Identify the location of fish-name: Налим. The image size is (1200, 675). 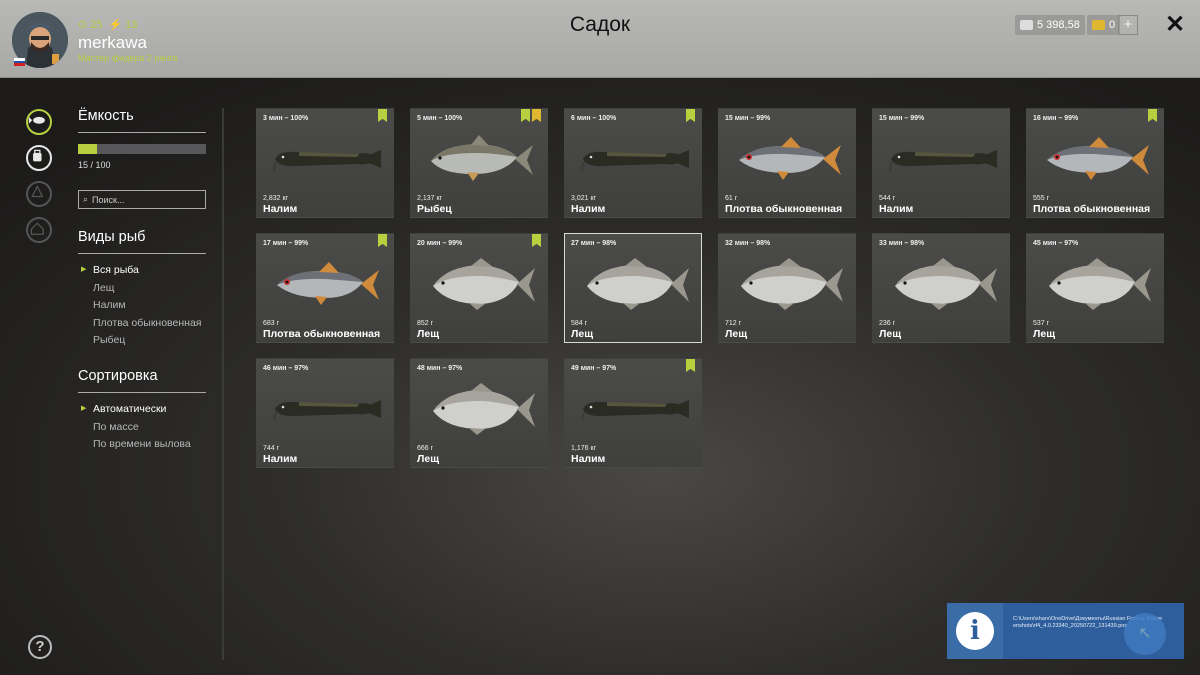
(280, 209).